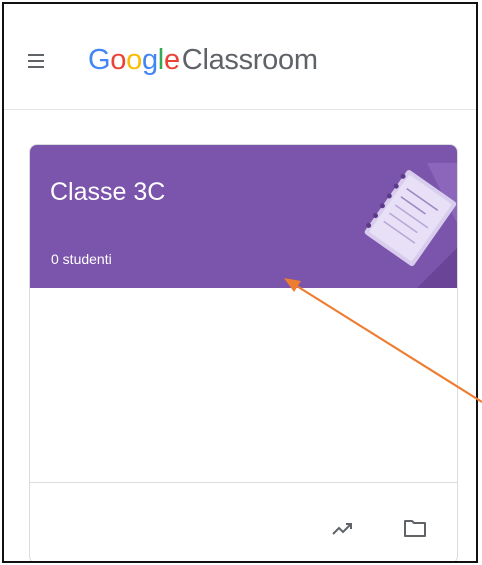 The image size is (482, 565). Describe the element at coordinates (343, 528) in the screenshot. I see `trending-up-icon` at that location.